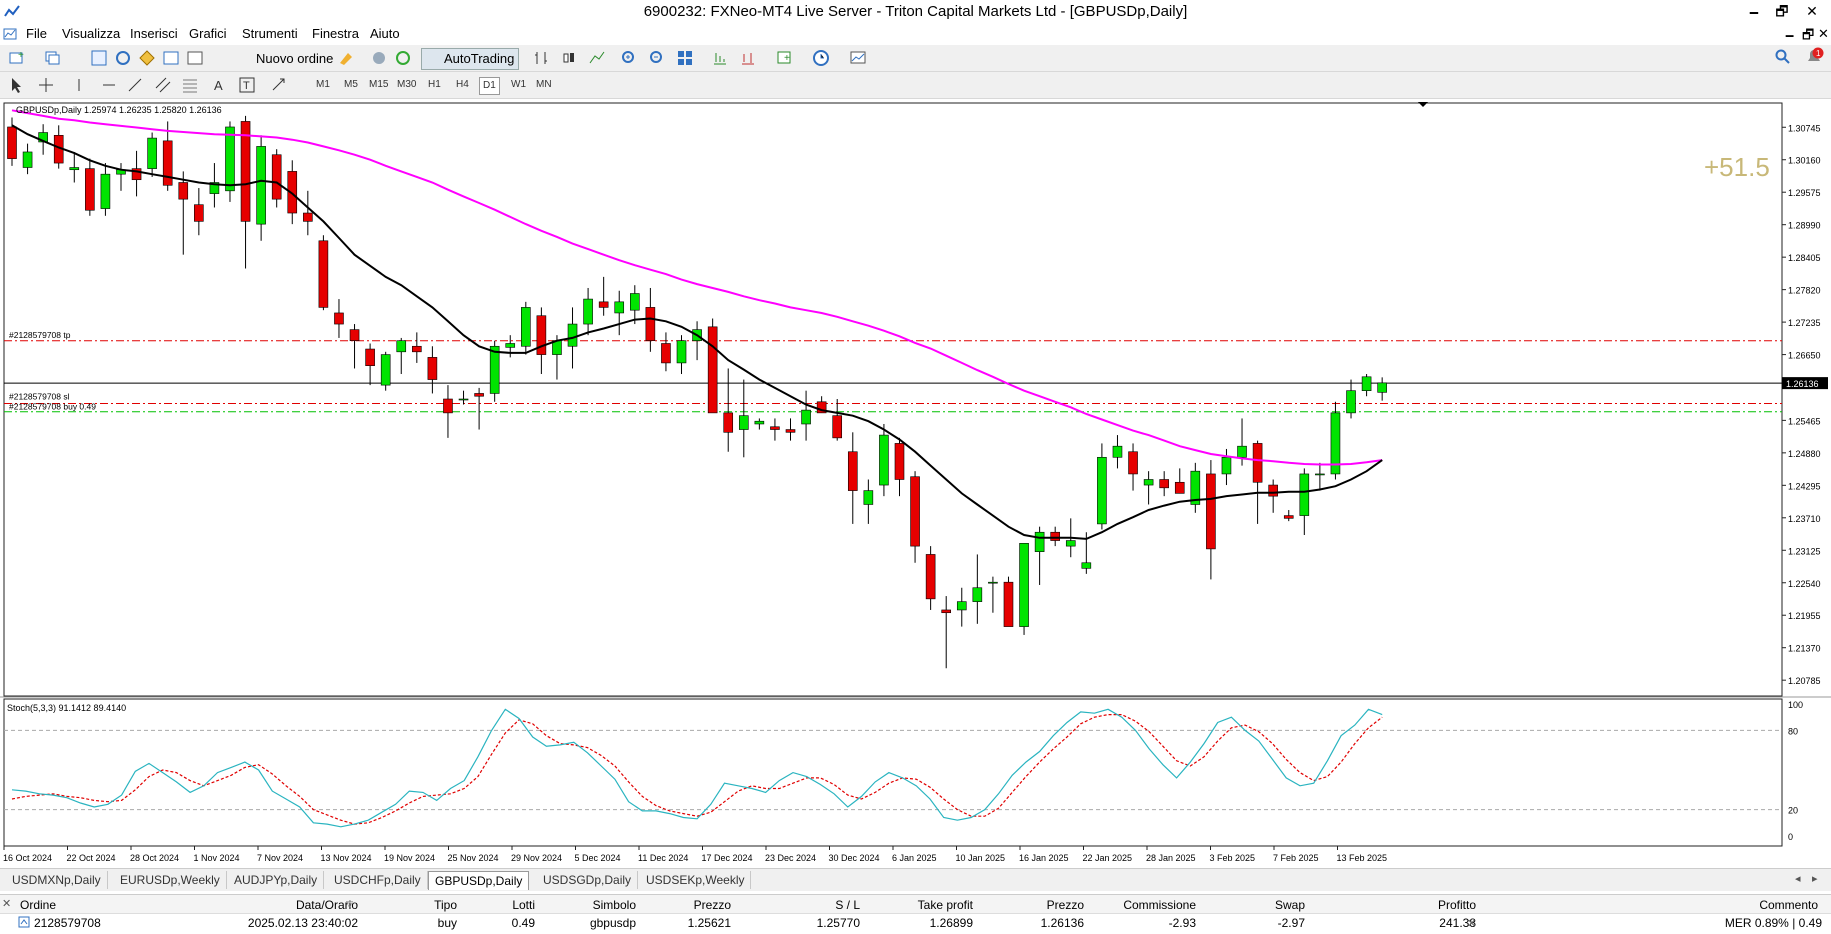 Image resolution: width=1831 pixels, height=934 pixels. I want to click on tf-m15: M15, so click(378, 85).